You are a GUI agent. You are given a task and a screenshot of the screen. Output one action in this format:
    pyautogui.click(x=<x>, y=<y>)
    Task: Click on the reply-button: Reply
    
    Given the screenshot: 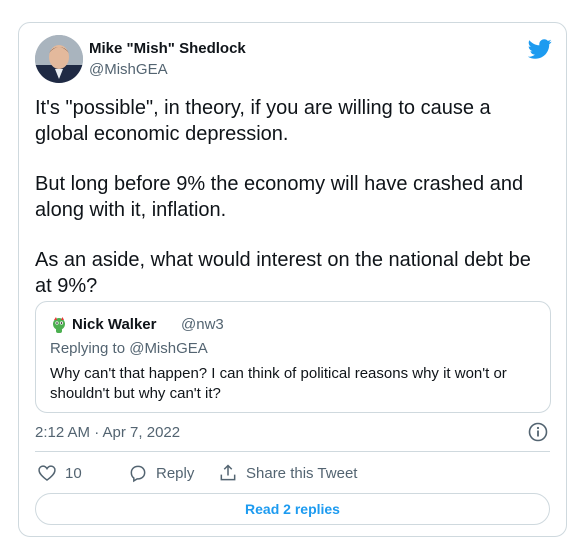 What is the action you would take?
    pyautogui.click(x=161, y=473)
    